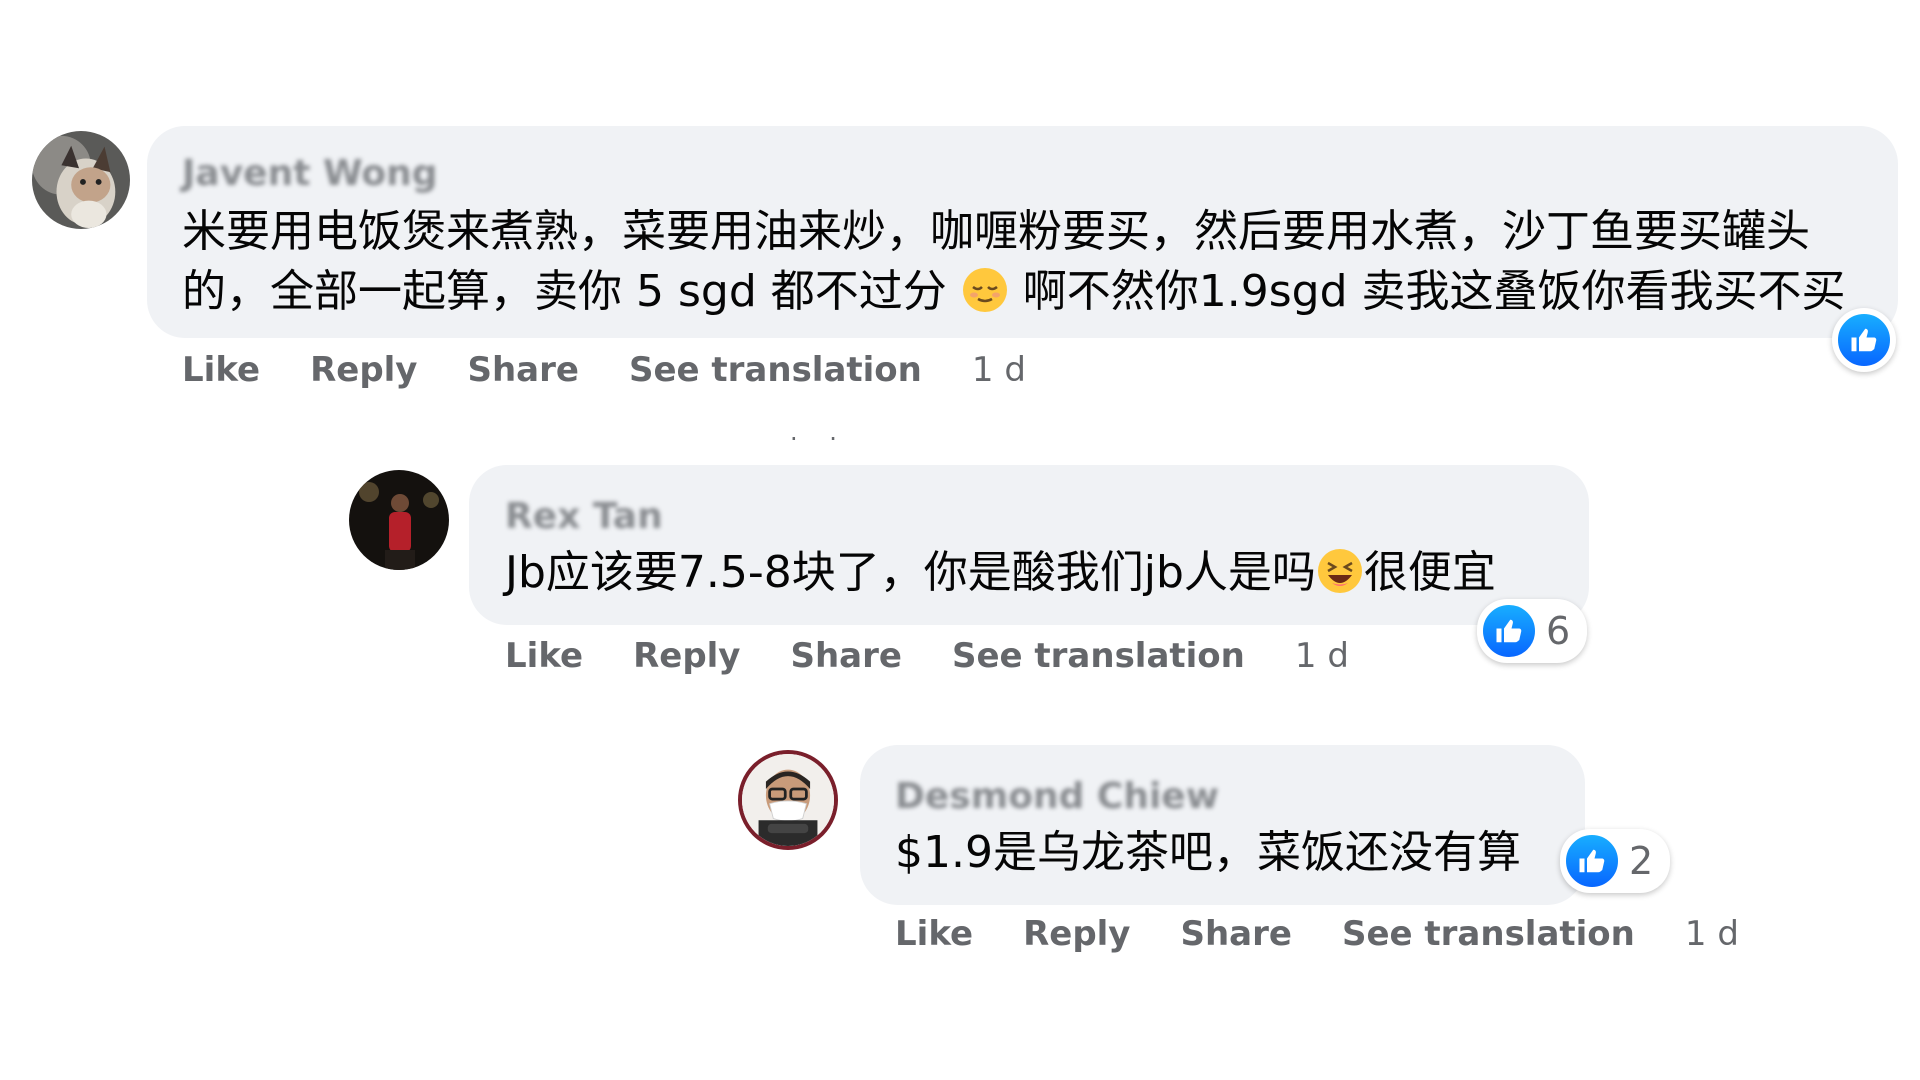  Describe the element at coordinates (910, 572) in the screenshot. I see `comment-text-segment: Jb应该要7.5-8块了，你是酸我们jb人是吗` at that location.